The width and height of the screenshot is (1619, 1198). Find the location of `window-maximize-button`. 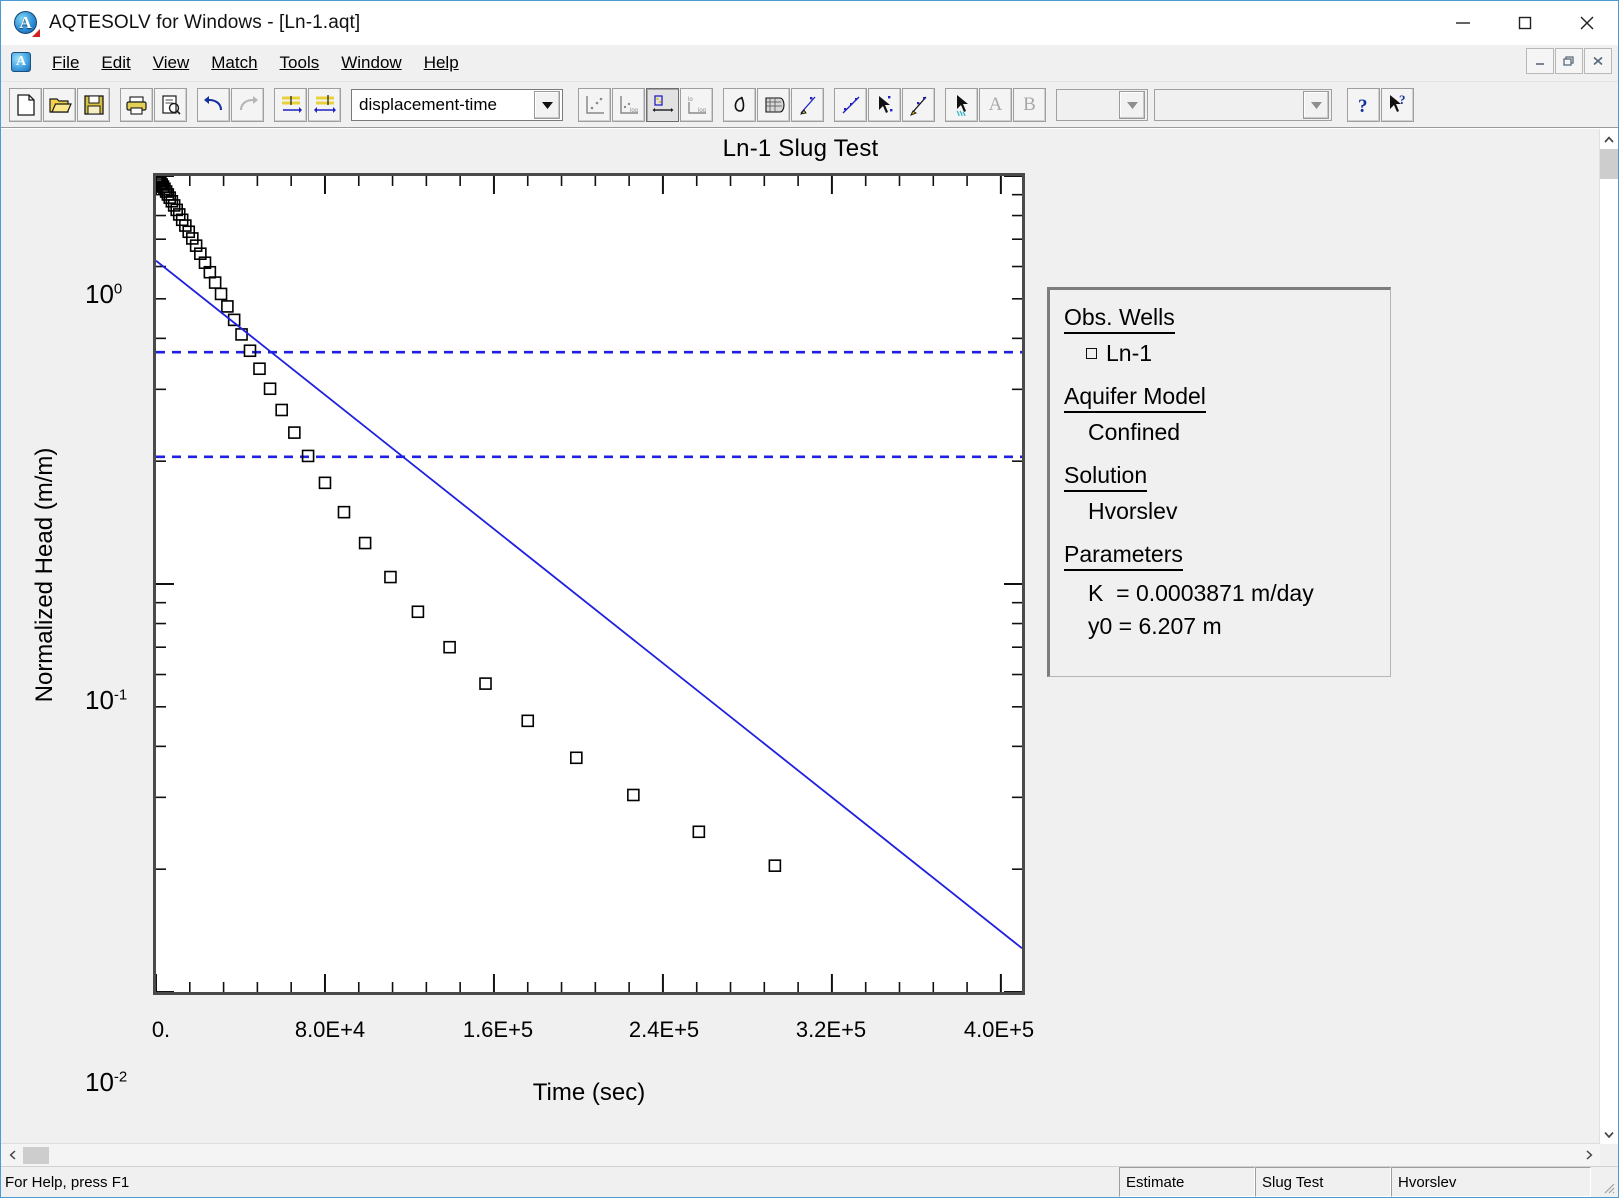

window-maximize-button is located at coordinates (1525, 23).